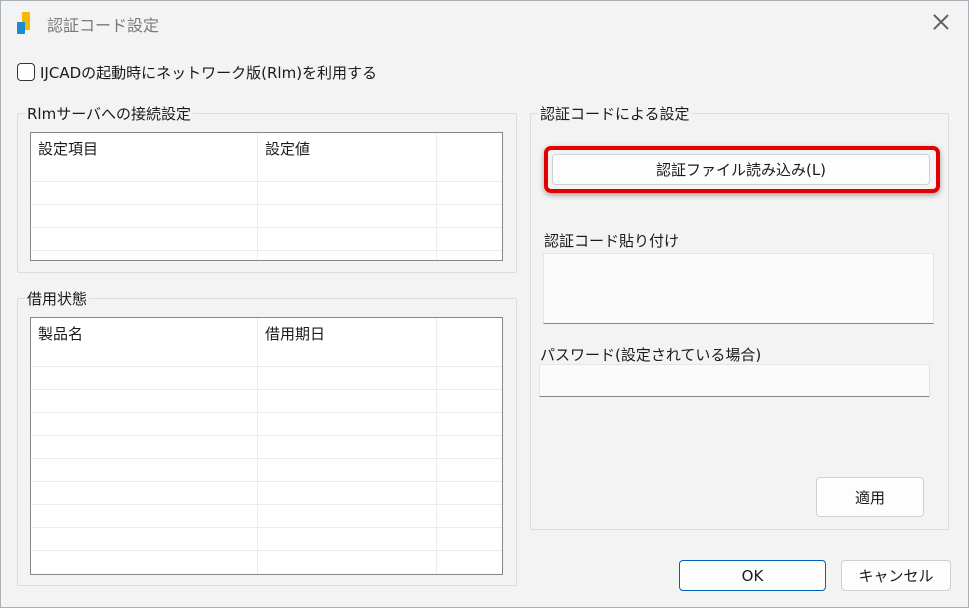 The height and width of the screenshot is (608, 969). What do you see at coordinates (752, 575) in the screenshot?
I see `ok-button: OK` at bounding box center [752, 575].